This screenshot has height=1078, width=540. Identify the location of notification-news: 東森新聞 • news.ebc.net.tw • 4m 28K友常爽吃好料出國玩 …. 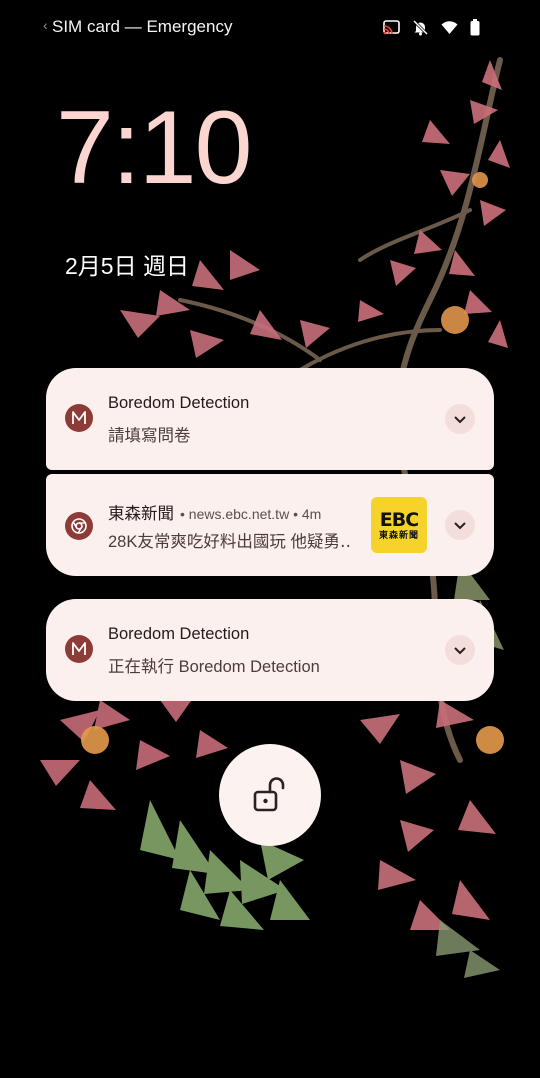
(270, 525).